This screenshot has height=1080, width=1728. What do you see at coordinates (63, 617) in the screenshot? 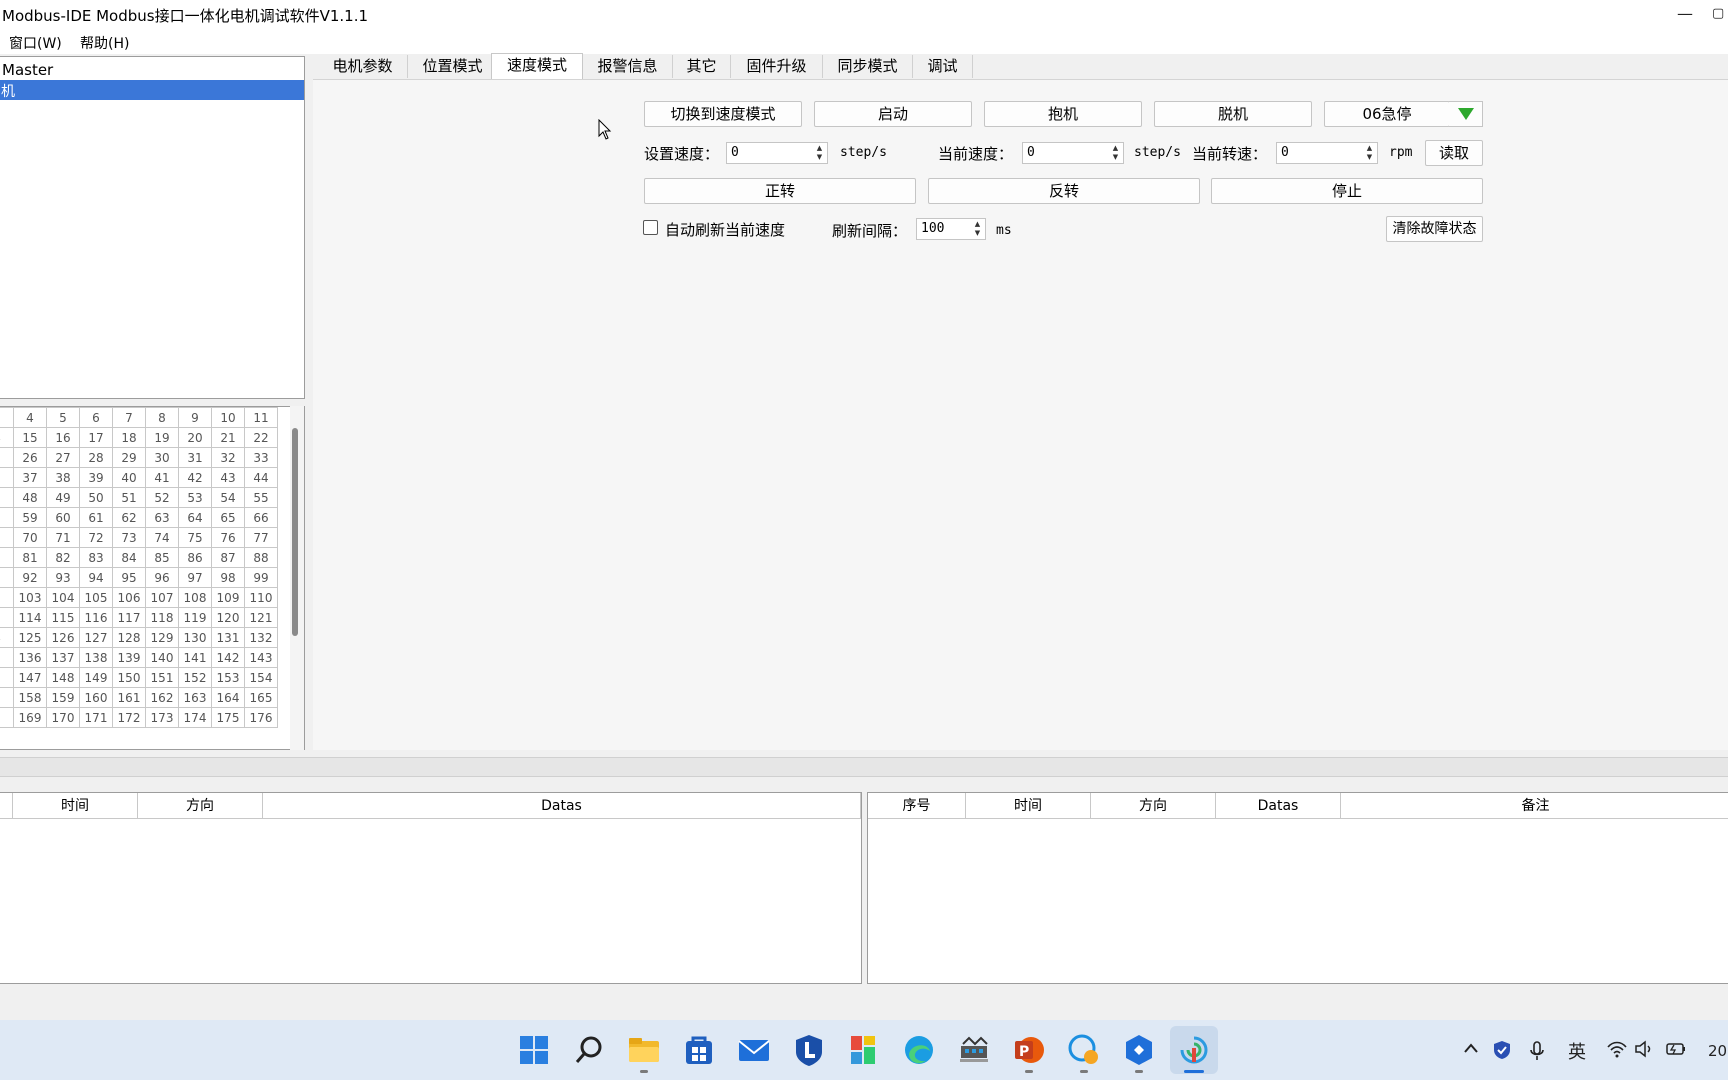
I see `register-cell: 115` at bounding box center [63, 617].